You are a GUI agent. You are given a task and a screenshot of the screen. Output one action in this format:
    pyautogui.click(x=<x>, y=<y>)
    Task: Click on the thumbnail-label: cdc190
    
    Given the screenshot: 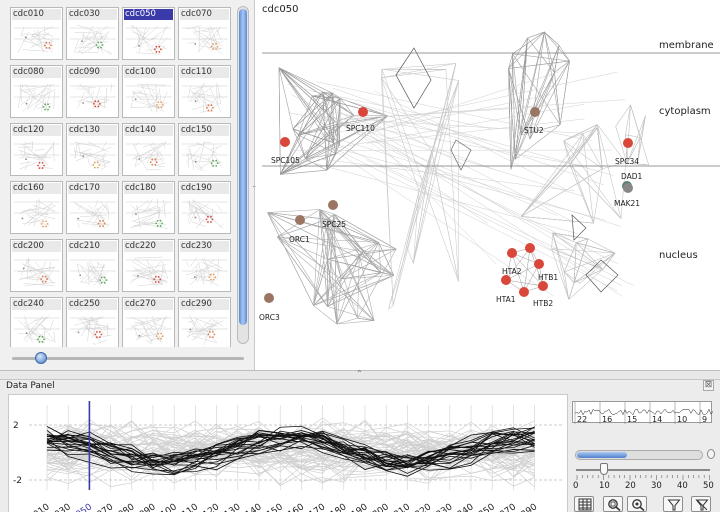 What is the action you would take?
    pyautogui.click(x=204, y=188)
    